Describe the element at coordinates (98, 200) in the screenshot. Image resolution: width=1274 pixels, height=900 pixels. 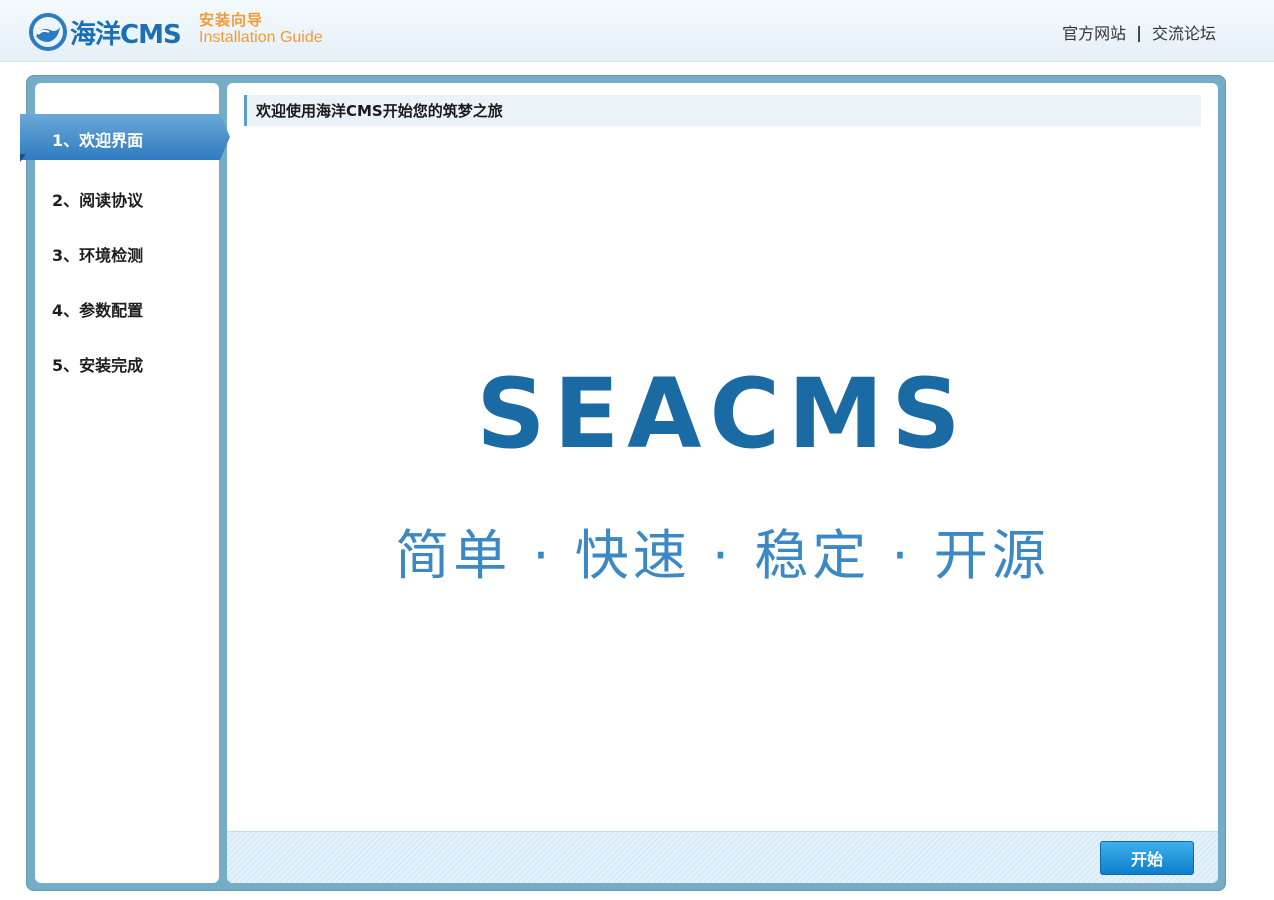
I see `step-item-agreement: 2、阅读协议` at that location.